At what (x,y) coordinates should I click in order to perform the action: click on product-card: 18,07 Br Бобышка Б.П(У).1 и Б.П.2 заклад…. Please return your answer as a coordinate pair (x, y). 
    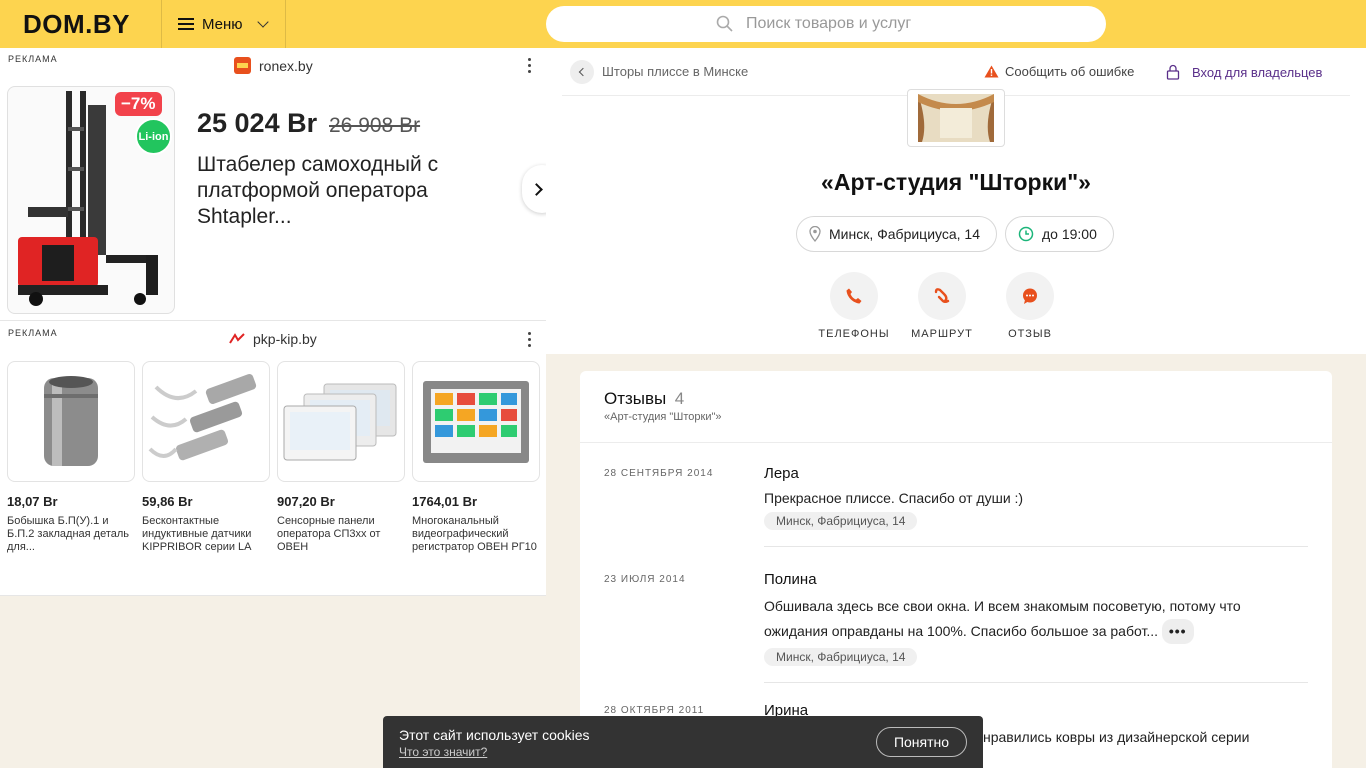
    Looking at the image, I should click on (71, 457).